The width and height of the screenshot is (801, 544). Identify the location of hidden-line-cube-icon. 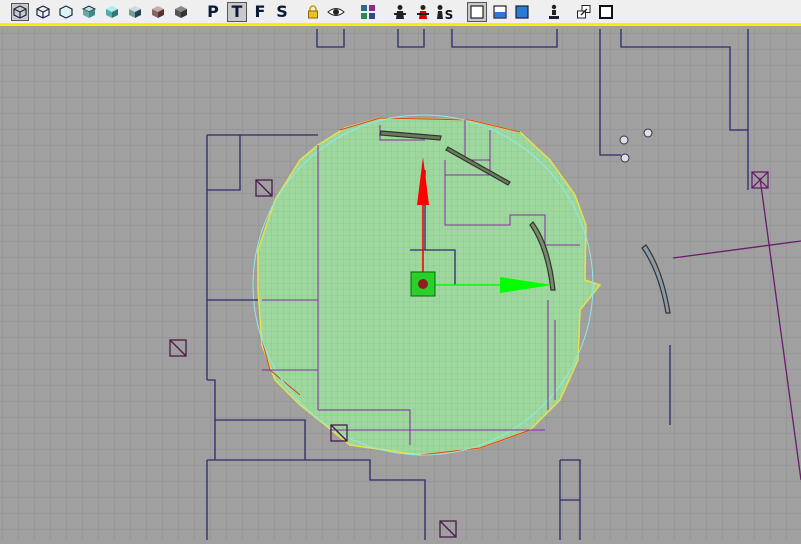
(66, 12).